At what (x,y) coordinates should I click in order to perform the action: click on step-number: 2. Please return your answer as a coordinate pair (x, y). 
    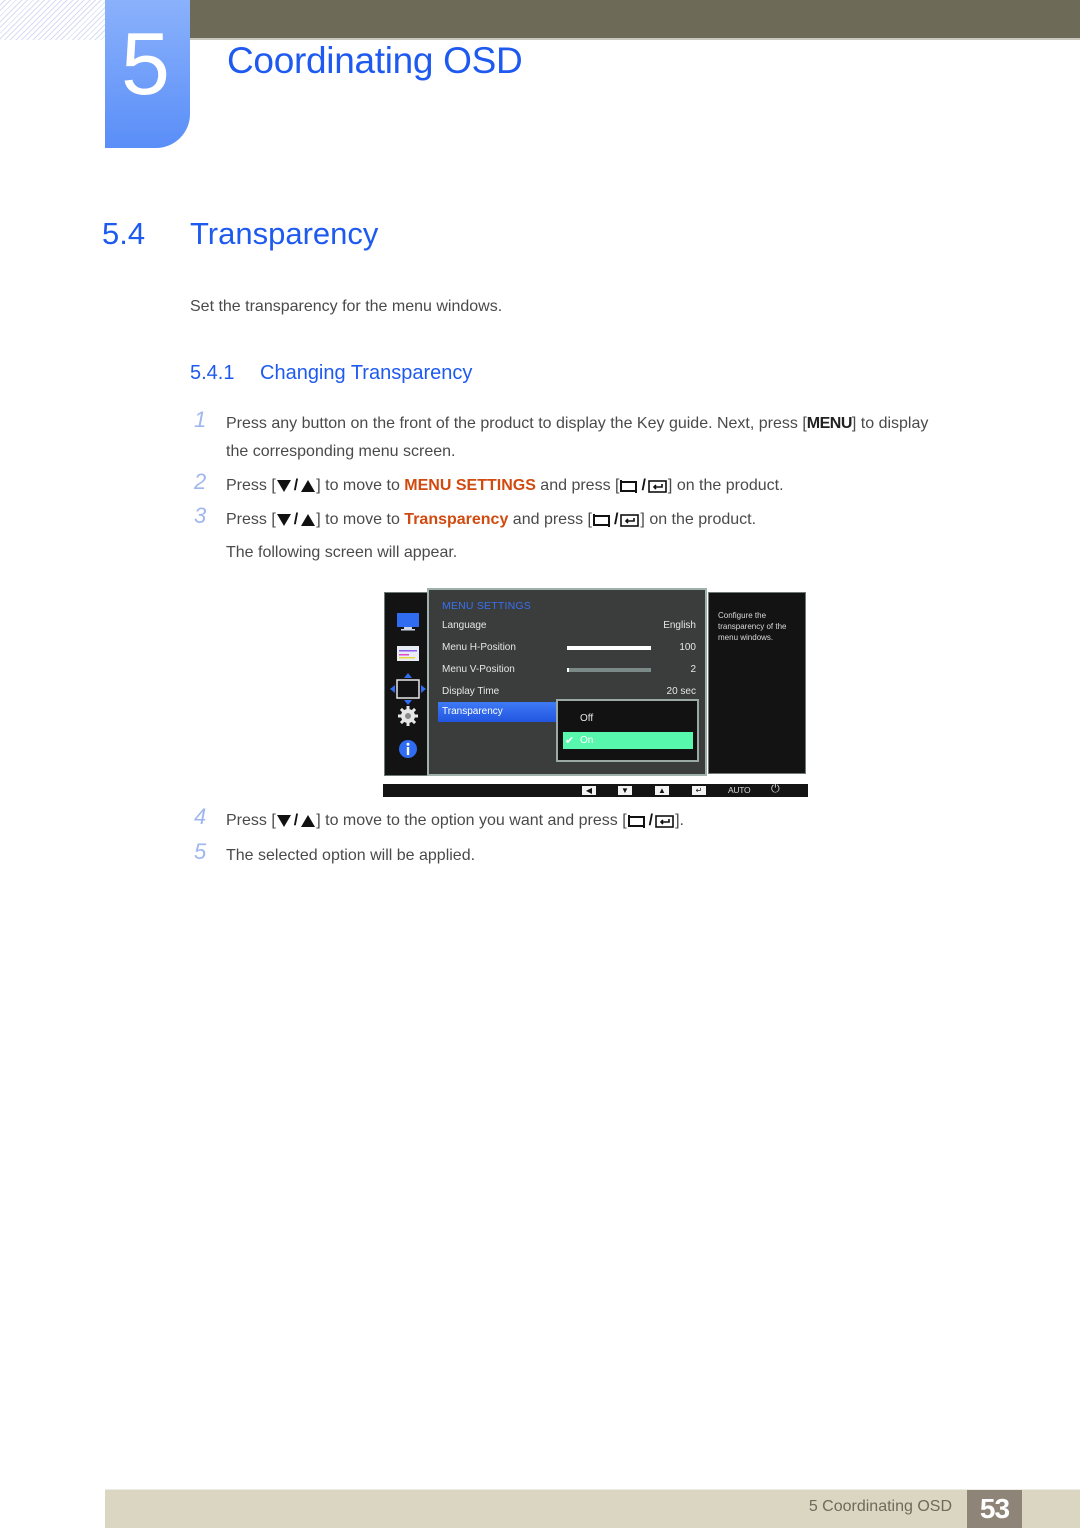
    Looking at the image, I should click on (200, 481).